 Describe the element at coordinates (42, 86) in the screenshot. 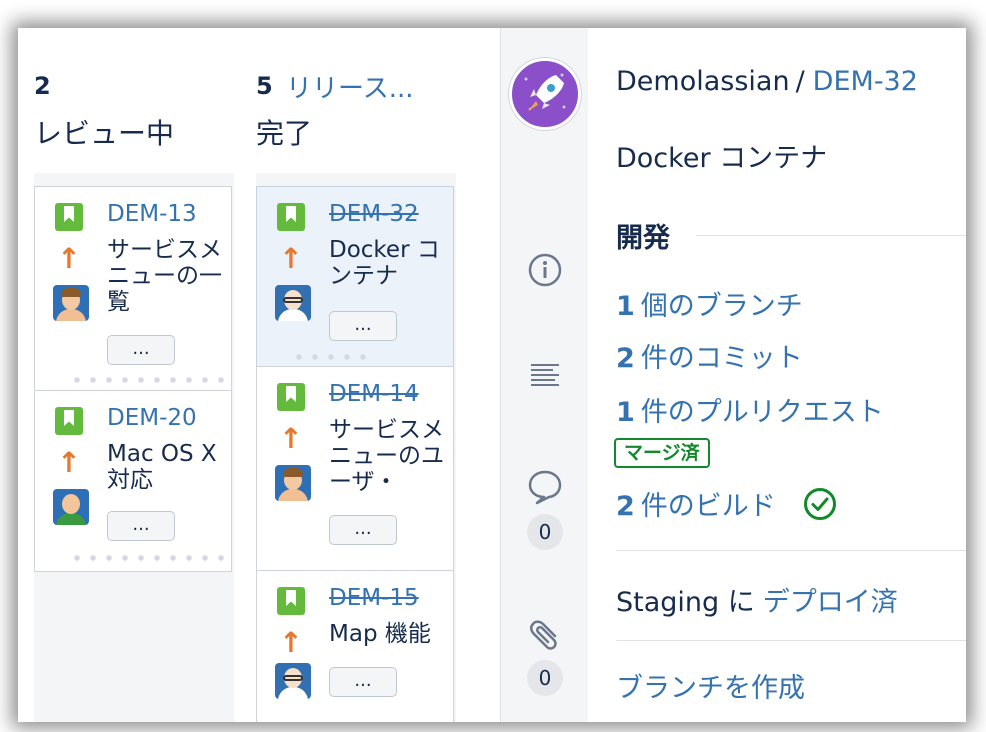

I see `column-issue-count: 2` at that location.